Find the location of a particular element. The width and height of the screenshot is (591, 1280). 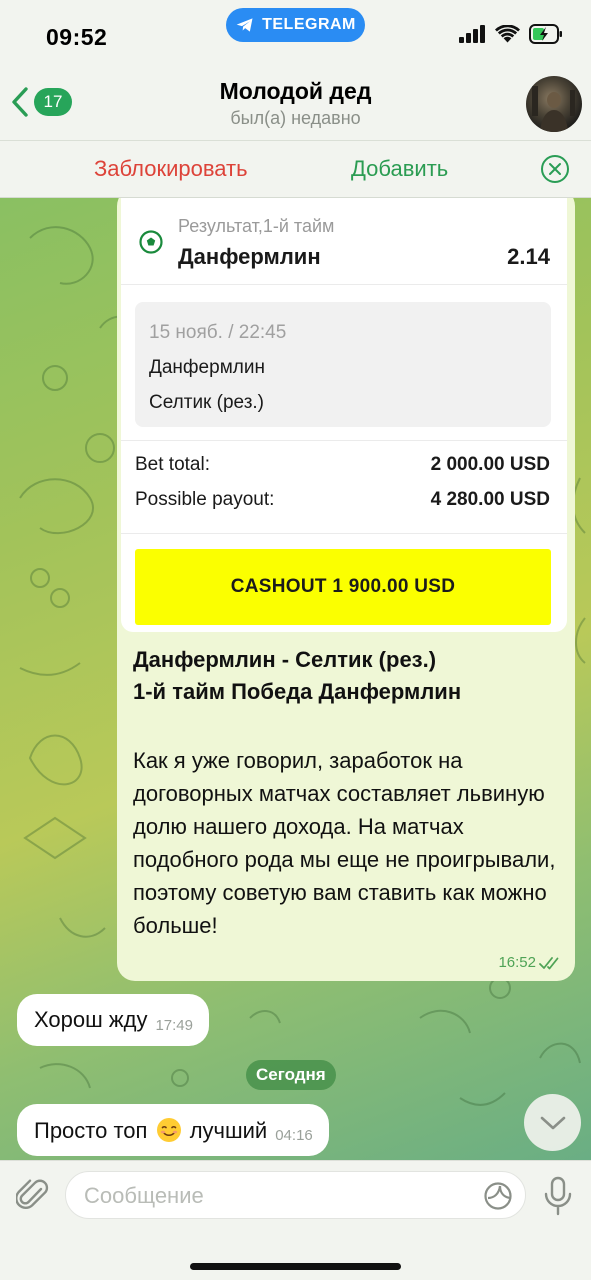

message-field is located at coordinates (295, 1195).